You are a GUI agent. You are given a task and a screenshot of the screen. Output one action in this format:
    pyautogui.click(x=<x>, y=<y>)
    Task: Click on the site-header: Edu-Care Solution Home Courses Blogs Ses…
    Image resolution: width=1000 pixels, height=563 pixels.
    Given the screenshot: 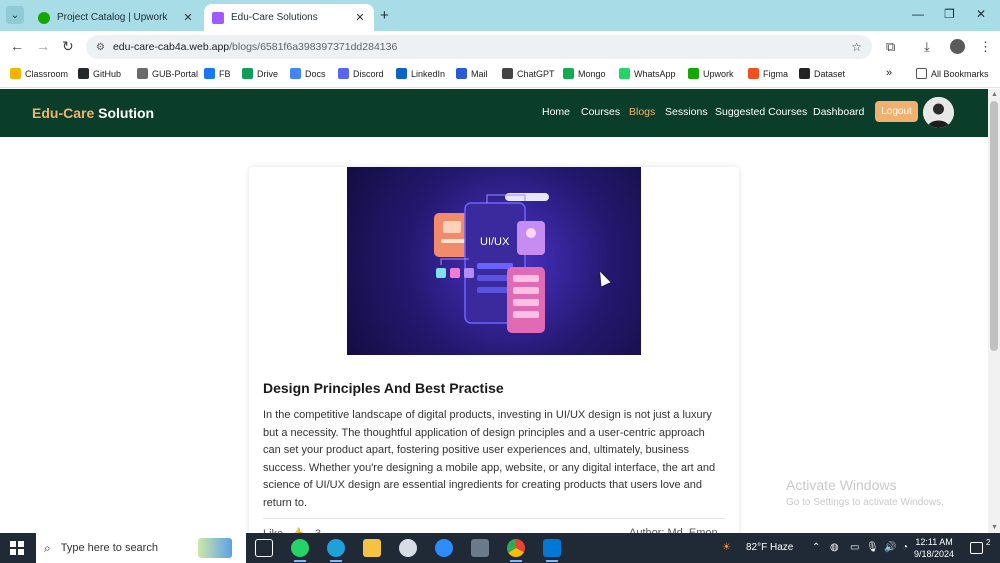 What is the action you would take?
    pyautogui.click(x=494, y=113)
    